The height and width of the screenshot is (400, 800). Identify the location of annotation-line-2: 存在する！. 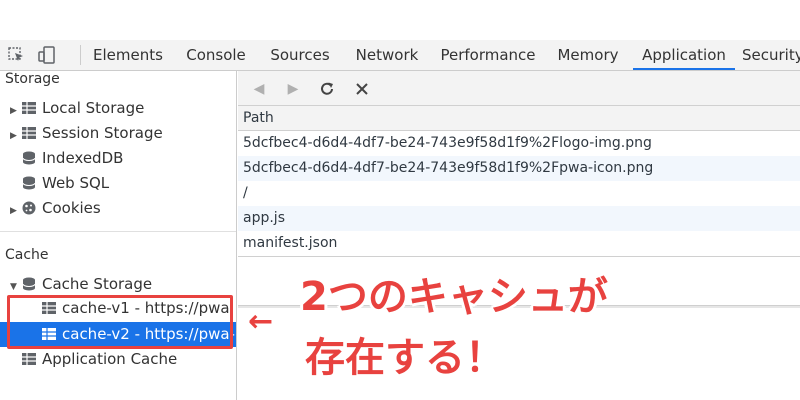
(405, 358).